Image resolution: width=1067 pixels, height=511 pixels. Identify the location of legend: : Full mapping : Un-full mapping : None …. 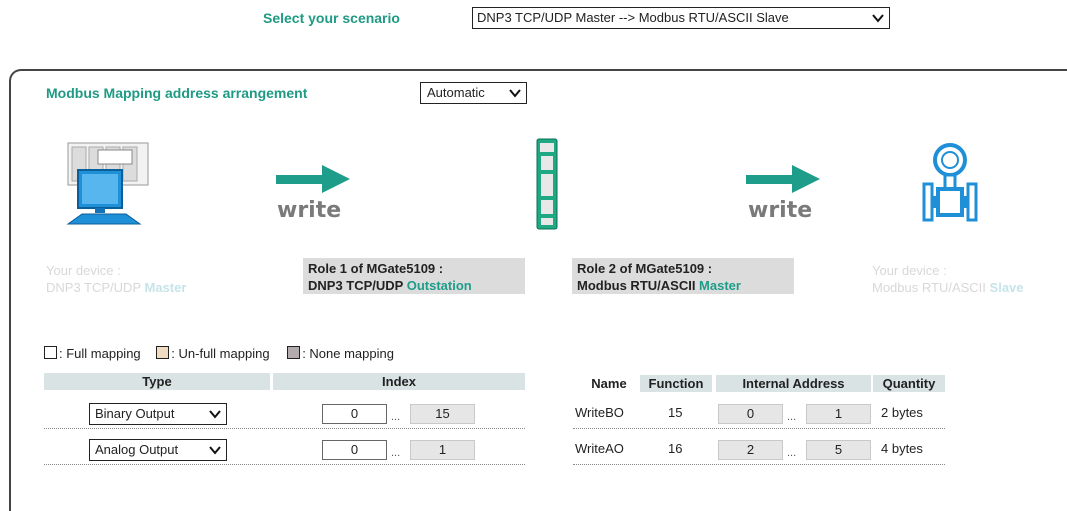
(219, 353).